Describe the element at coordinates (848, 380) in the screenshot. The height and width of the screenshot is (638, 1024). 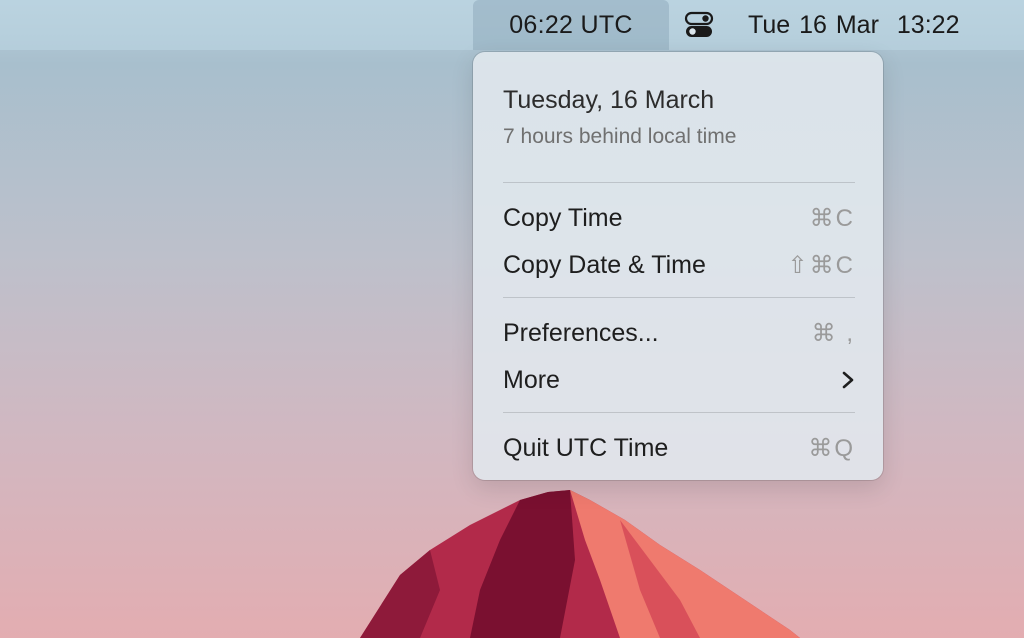
I see `chevron-right-icon` at that location.